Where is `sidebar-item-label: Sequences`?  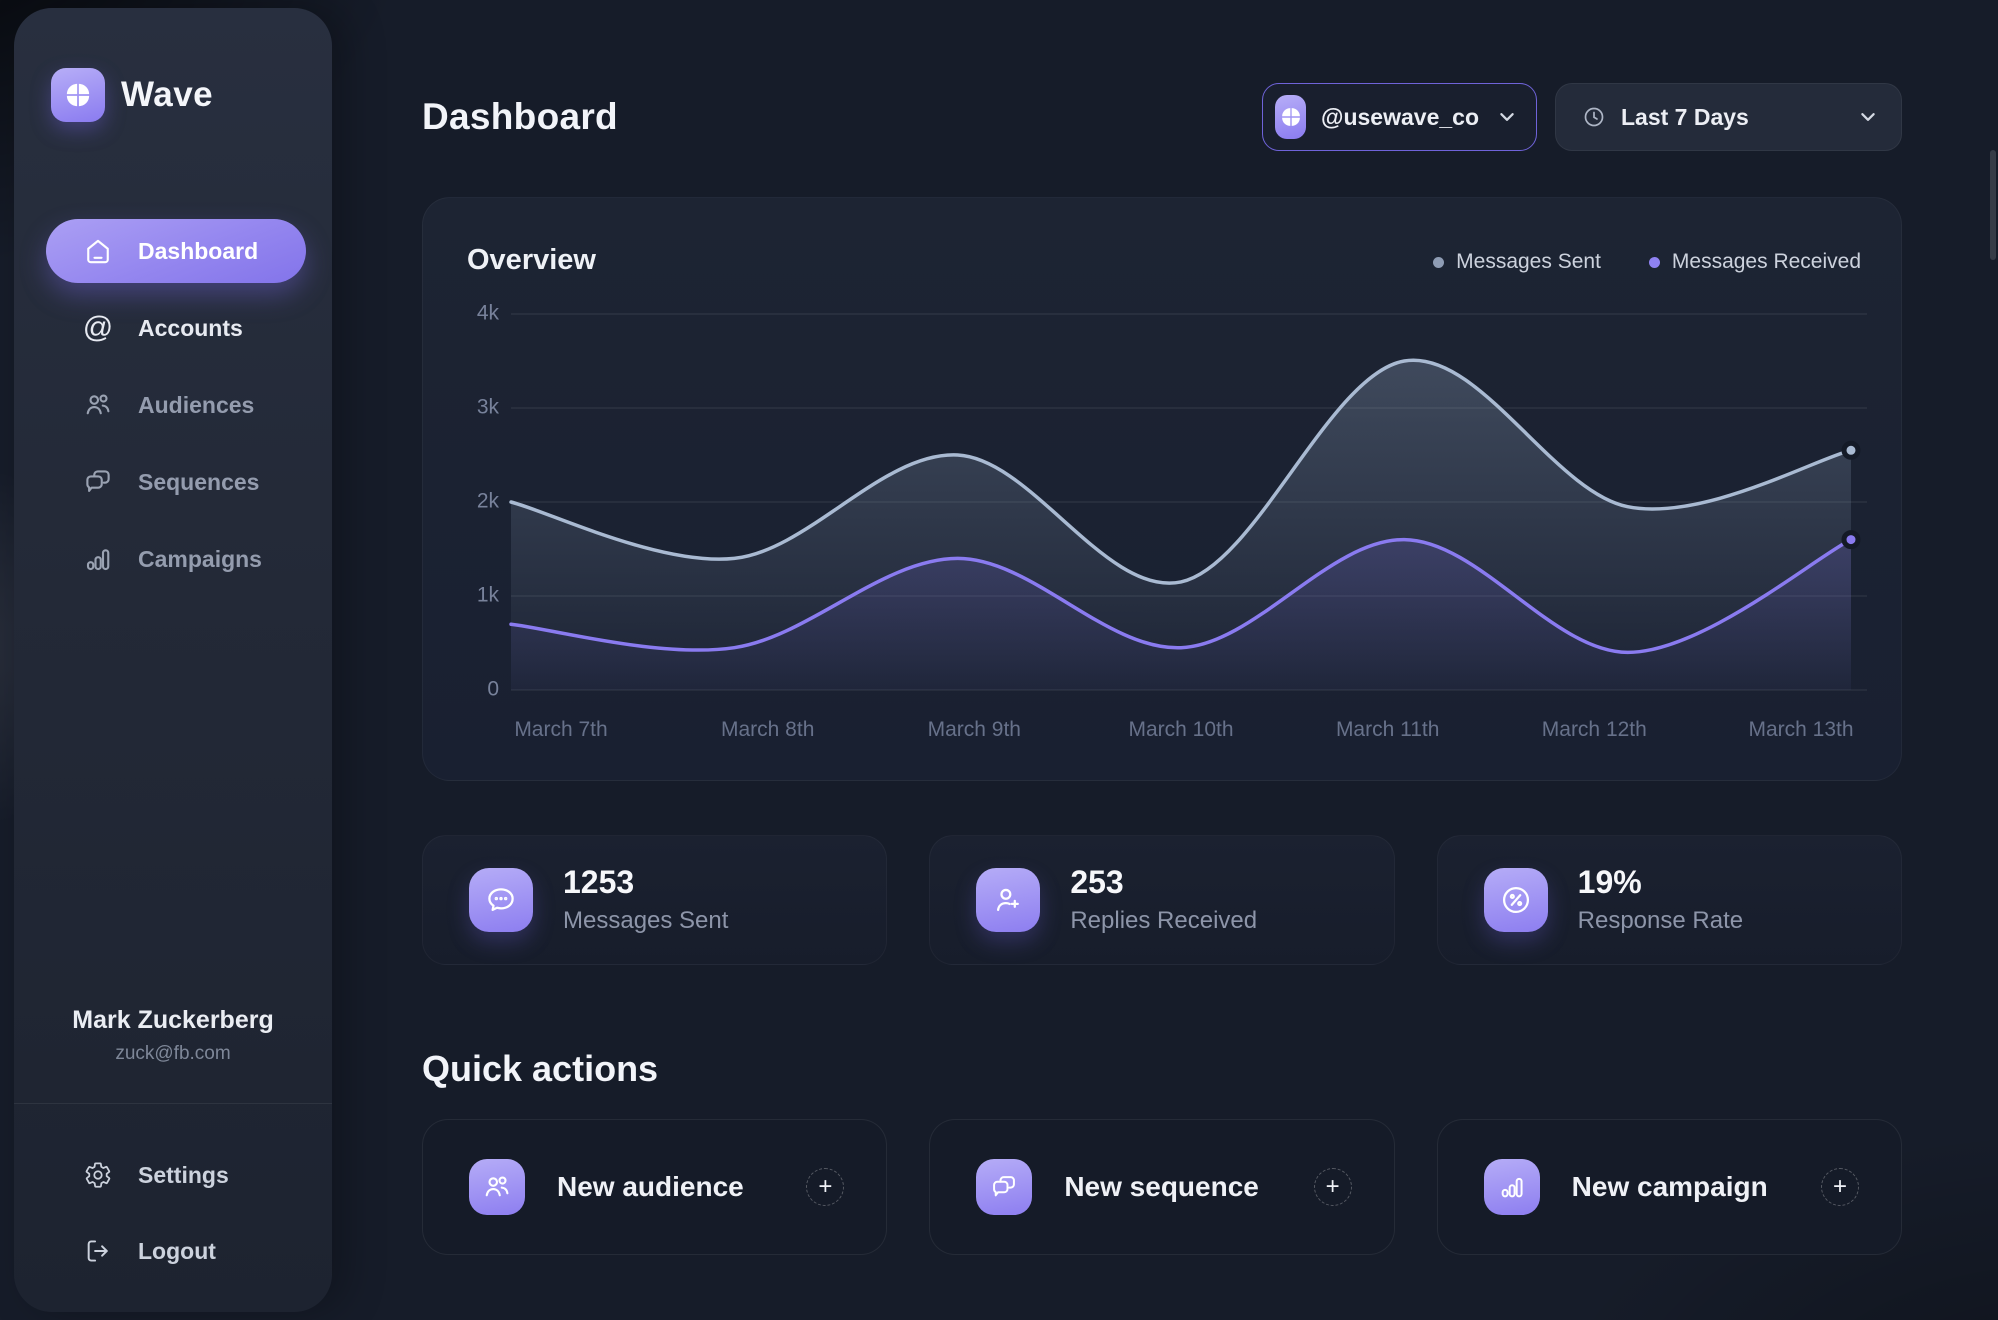
sidebar-item-label: Sequences is located at coordinates (199, 481).